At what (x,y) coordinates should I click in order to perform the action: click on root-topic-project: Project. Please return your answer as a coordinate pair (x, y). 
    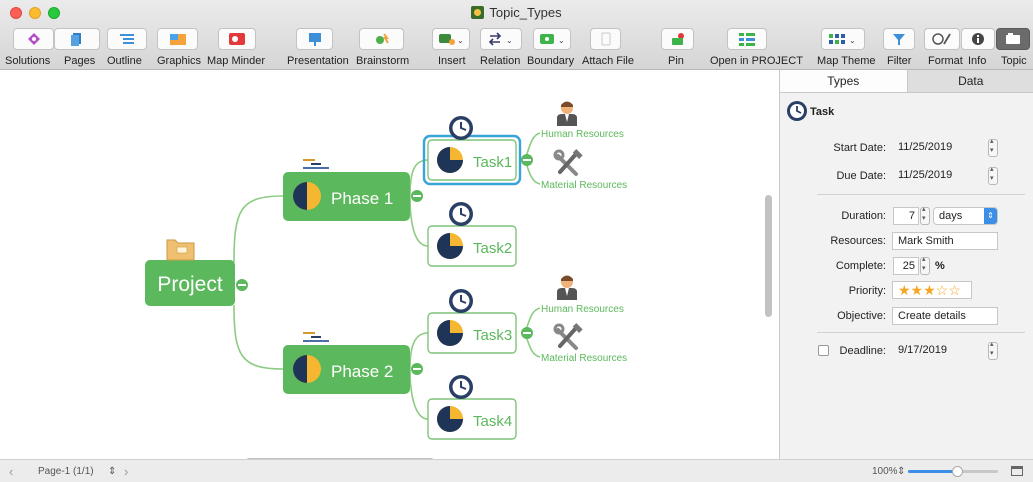
    Looking at the image, I should click on (190, 283).